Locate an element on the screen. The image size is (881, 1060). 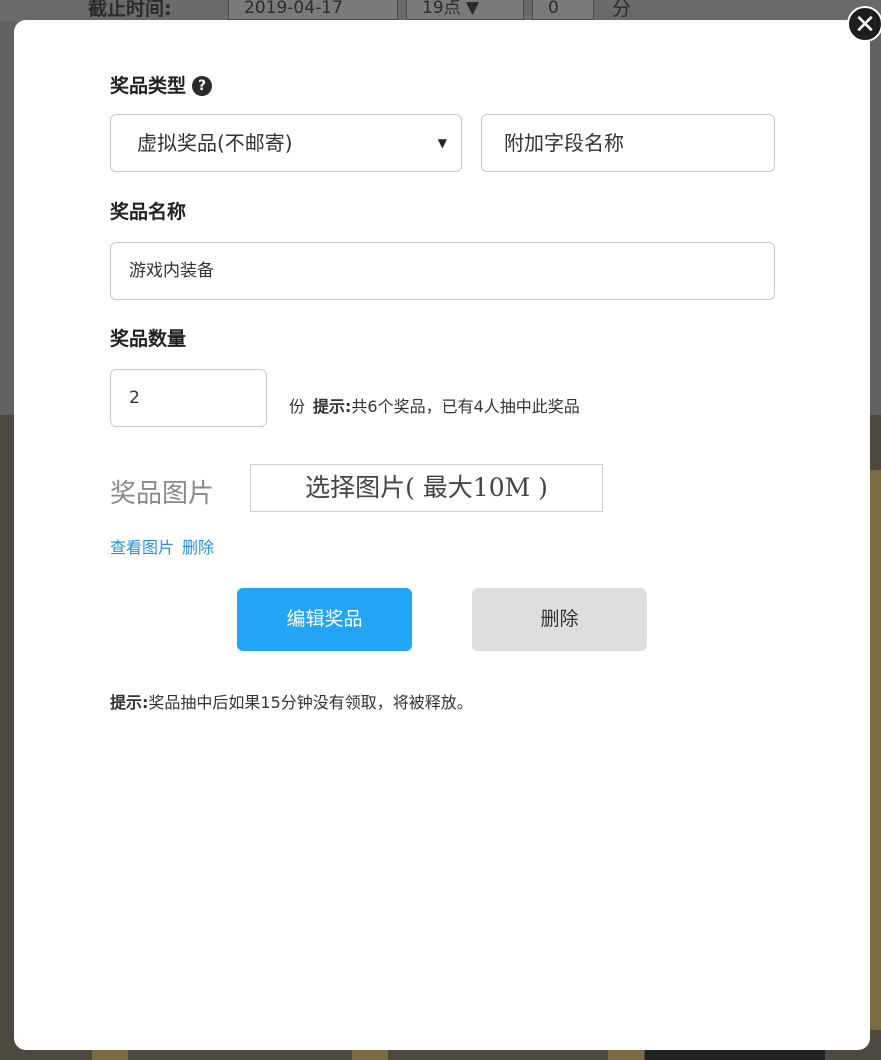
deadline-date-field: 2019-04-17 is located at coordinates (313, 10).